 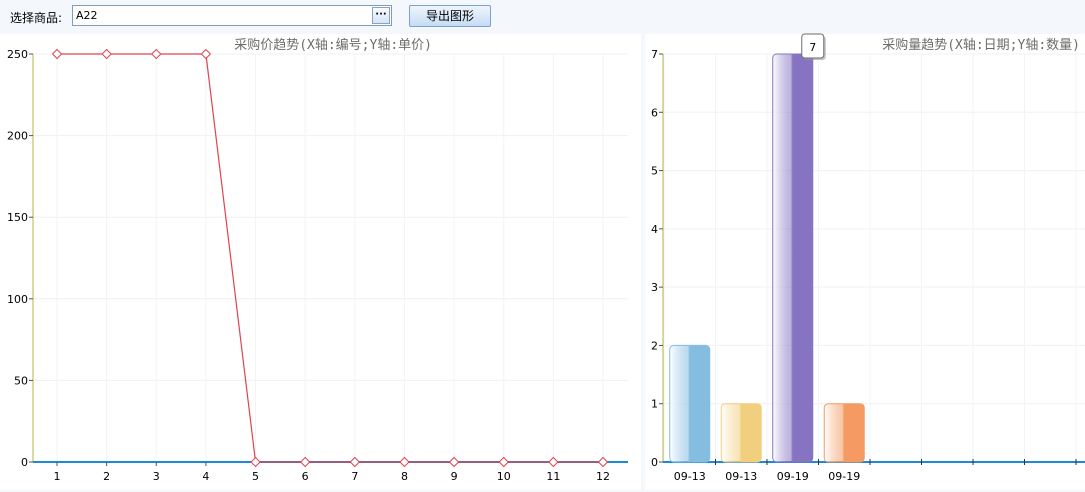 I want to click on chart-title: 采购量趋势(X轴:日期;Y轴:数量), so click(x=981, y=45).